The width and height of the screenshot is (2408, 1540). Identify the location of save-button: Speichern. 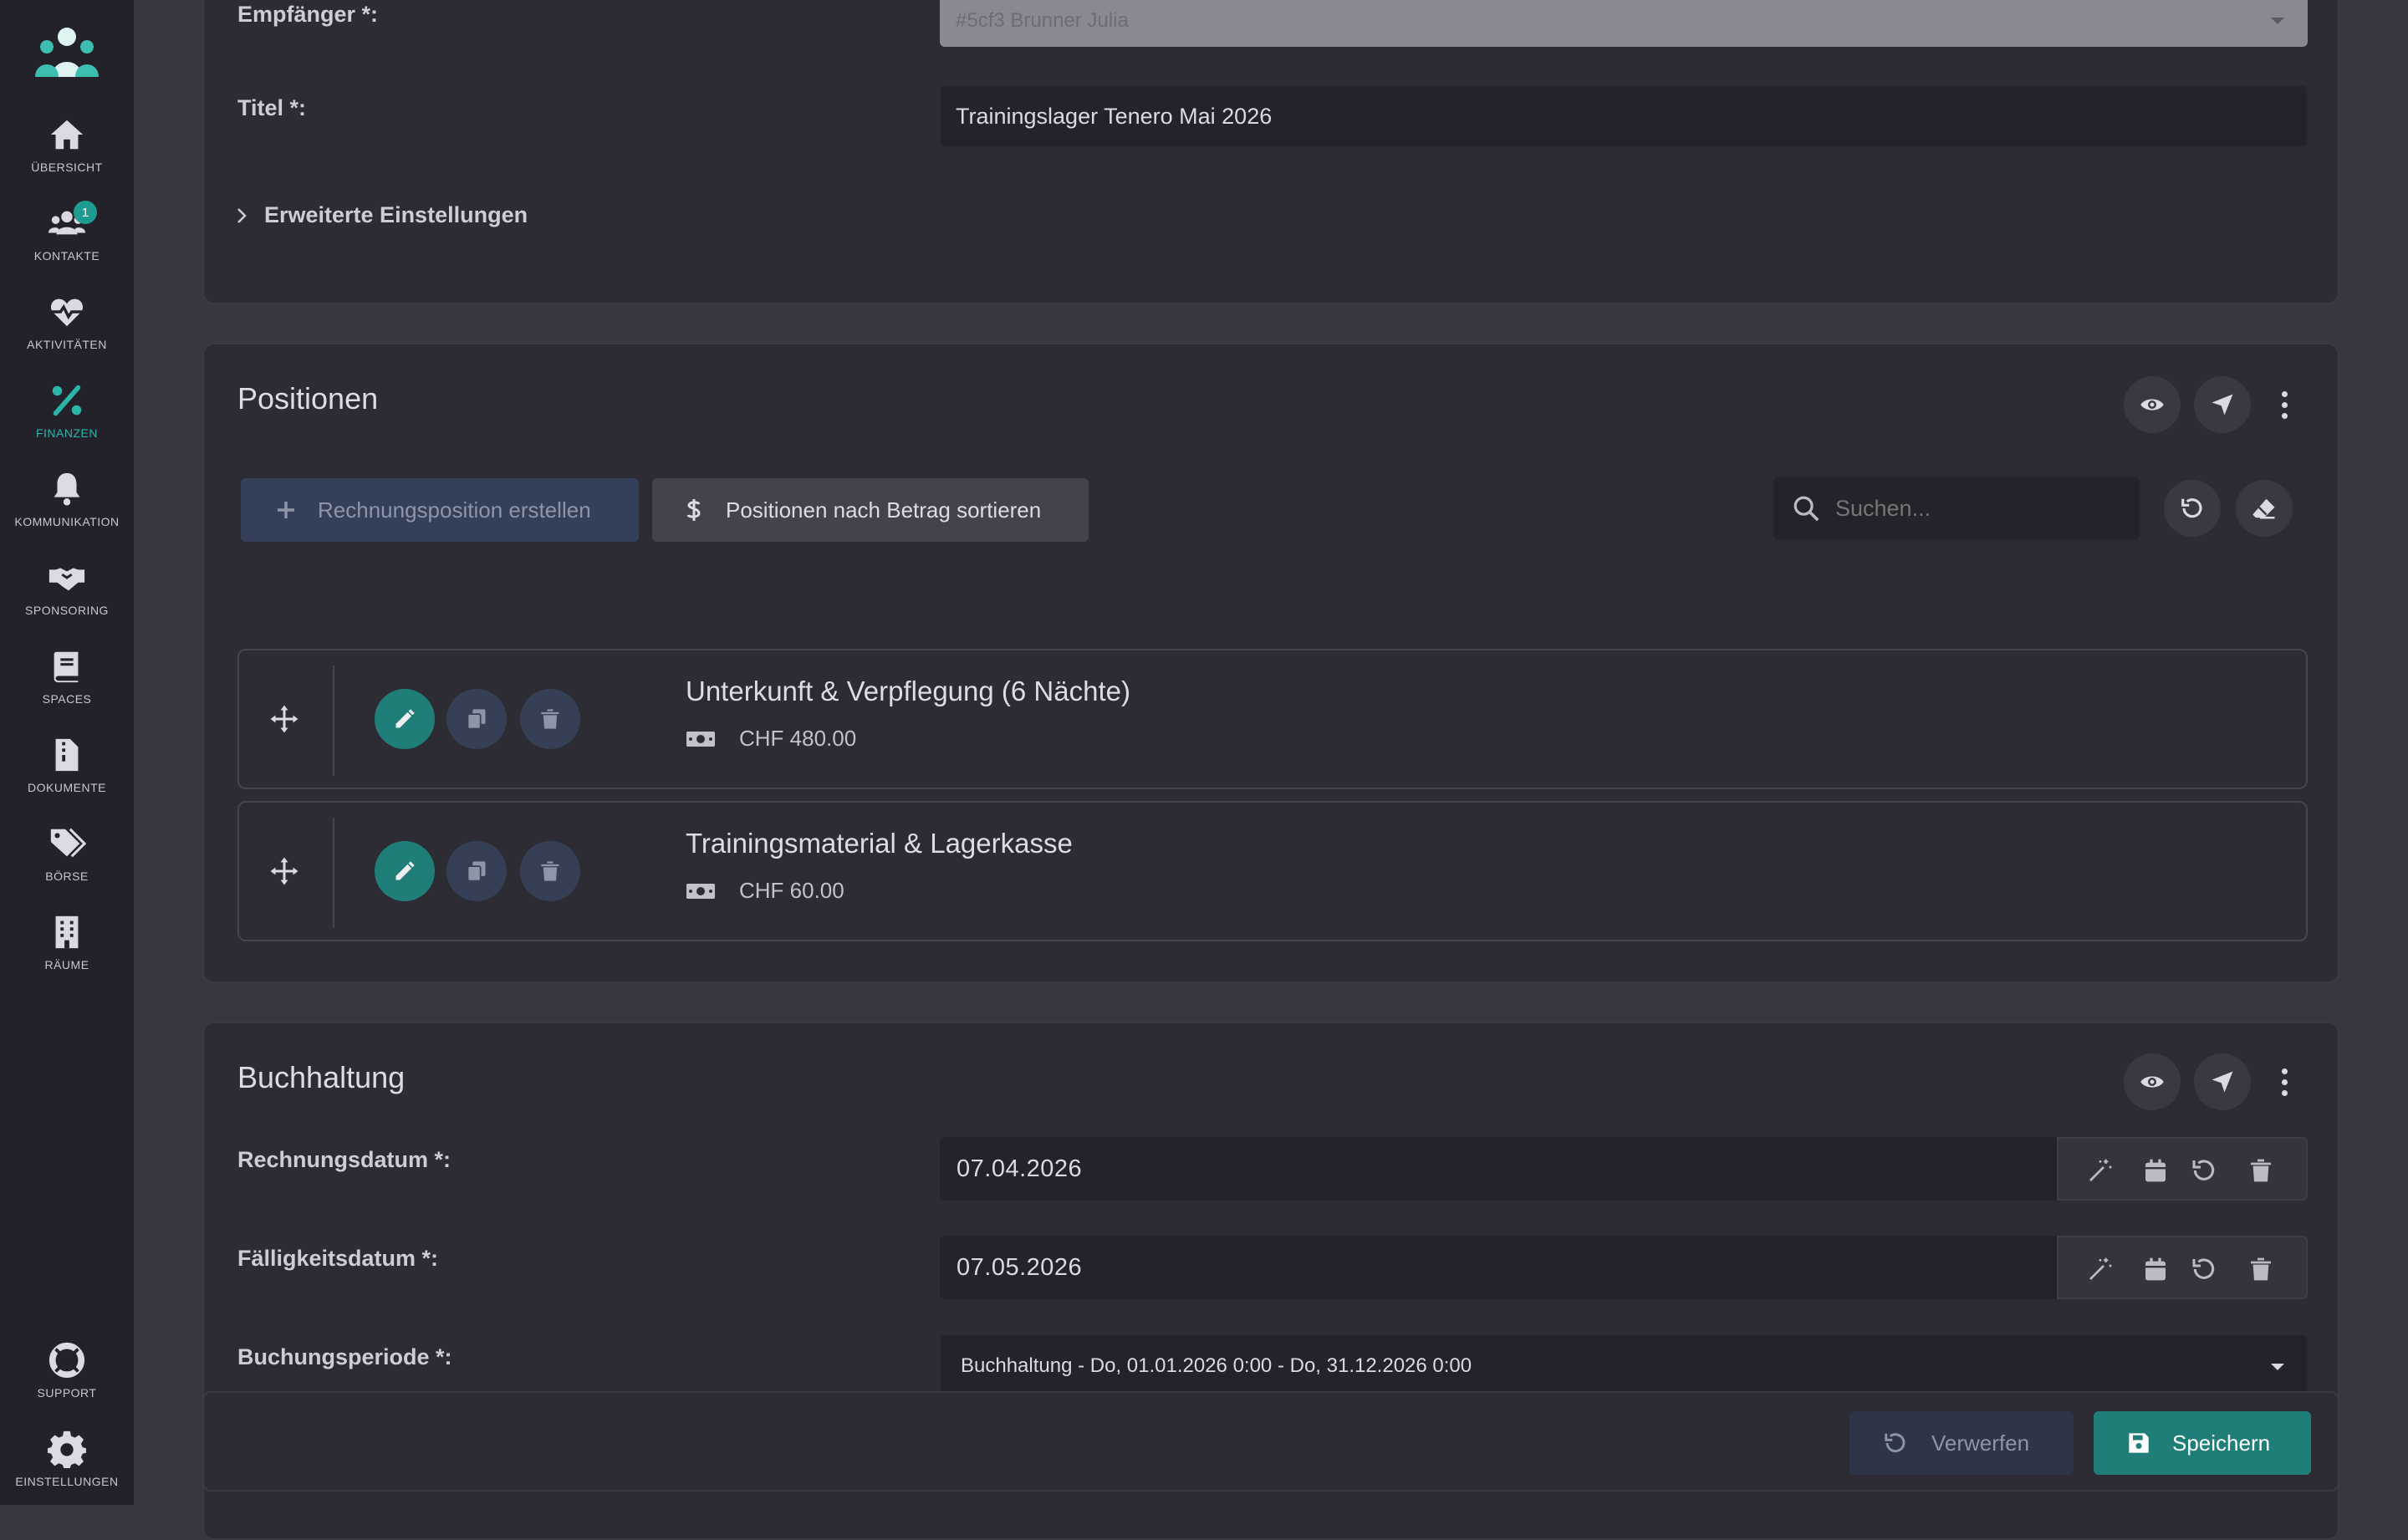
(2202, 1443).